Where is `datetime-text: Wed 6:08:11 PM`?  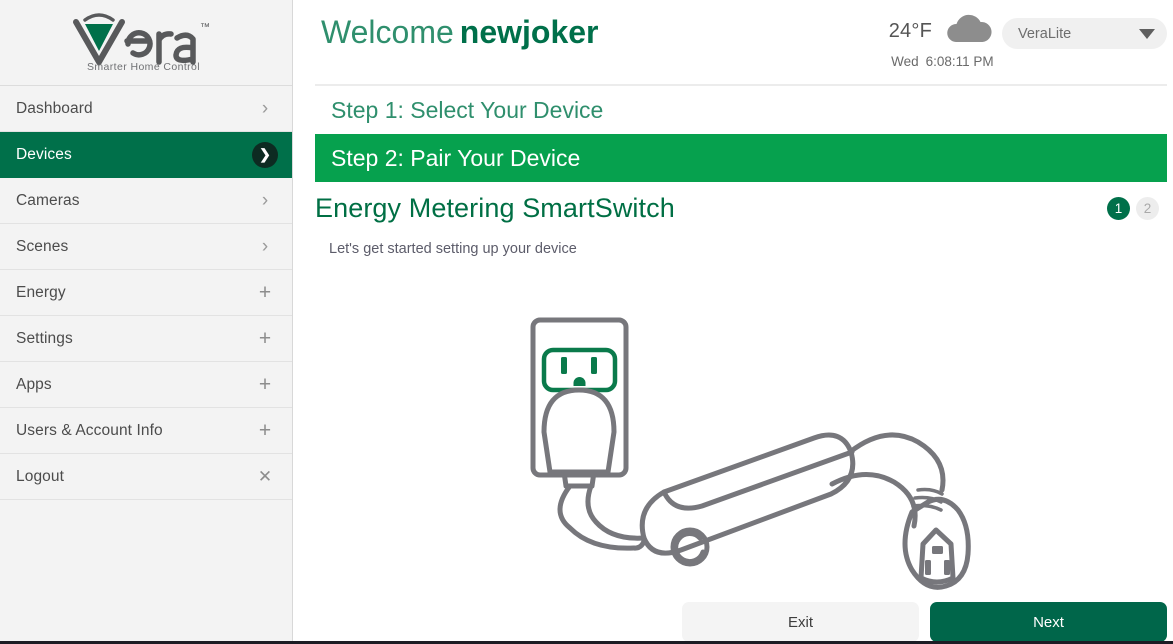 datetime-text: Wed 6:08:11 PM is located at coordinates (942, 61).